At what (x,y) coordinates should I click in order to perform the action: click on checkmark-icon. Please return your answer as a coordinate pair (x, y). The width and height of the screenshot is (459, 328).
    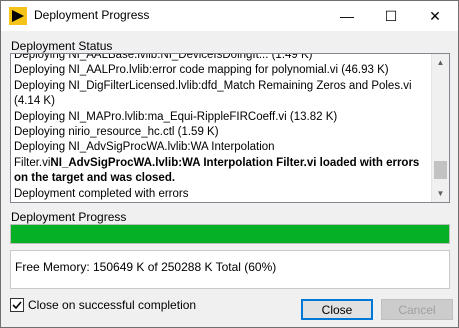
    Looking at the image, I should click on (17, 305).